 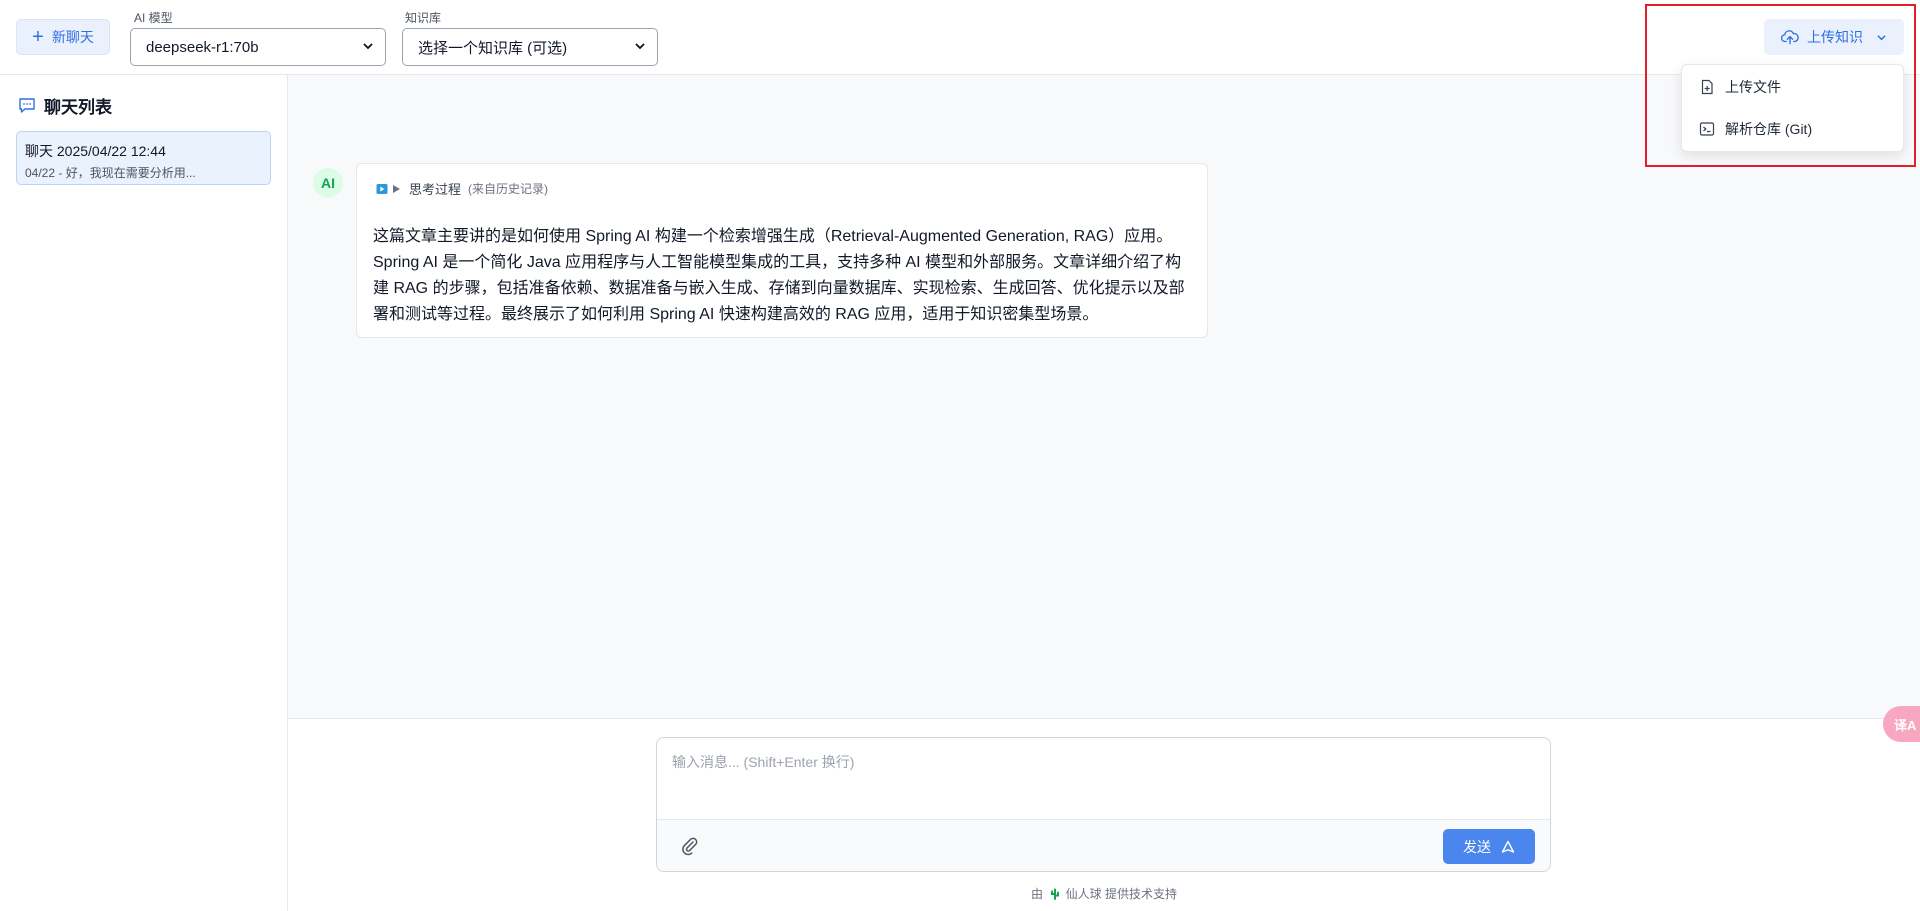 What do you see at coordinates (1036, 894) in the screenshot?
I see `footer-prefix: 由` at bounding box center [1036, 894].